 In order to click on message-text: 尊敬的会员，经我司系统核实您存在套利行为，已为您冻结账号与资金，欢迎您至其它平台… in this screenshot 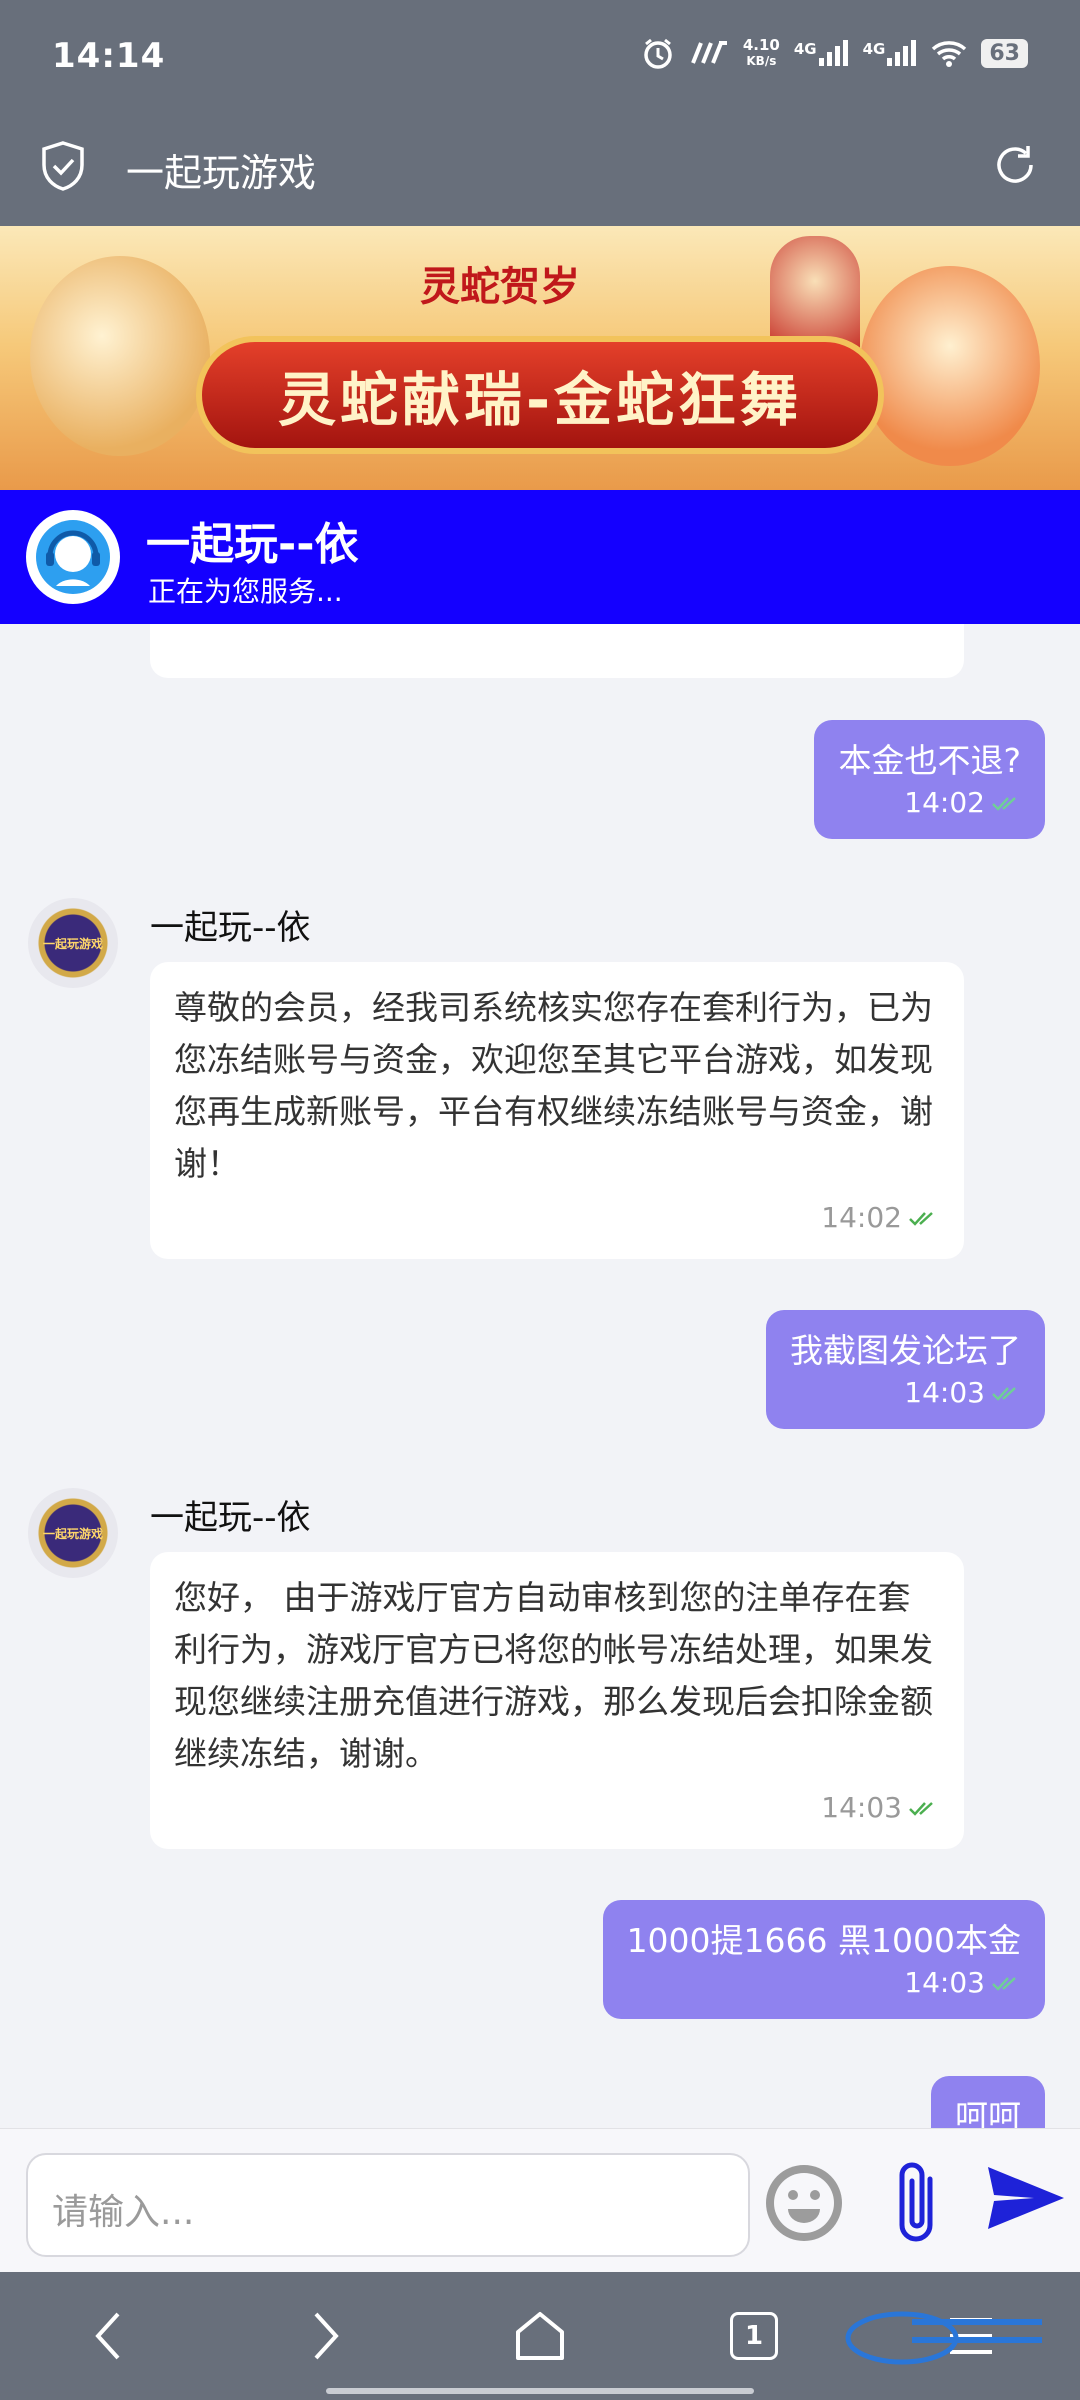, I will do `click(553, 1085)`.